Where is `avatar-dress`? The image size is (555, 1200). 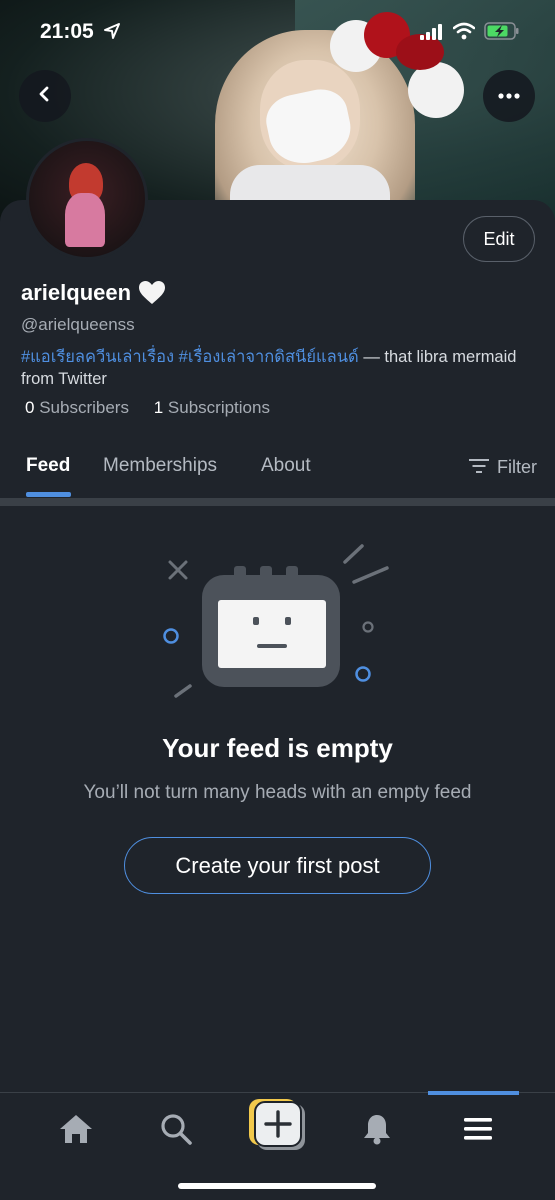 avatar-dress is located at coordinates (85, 220).